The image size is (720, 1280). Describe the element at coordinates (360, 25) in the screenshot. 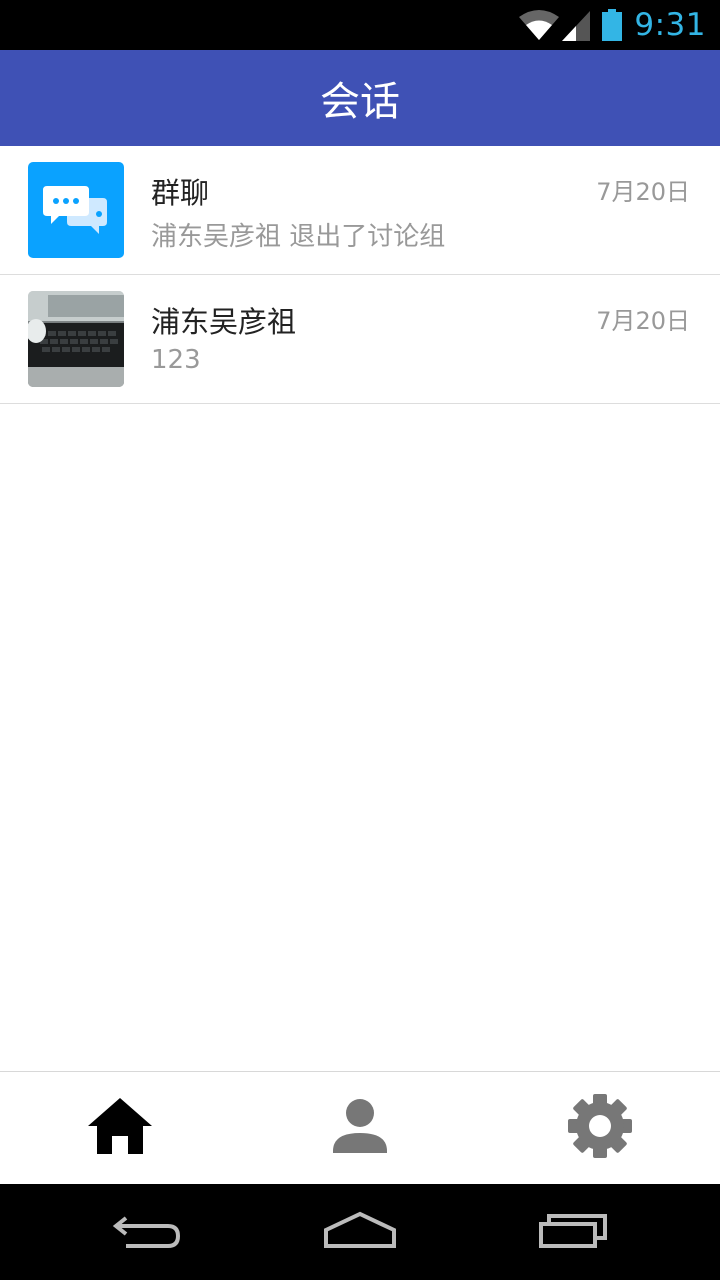

I see `status-bar: 9:31` at that location.